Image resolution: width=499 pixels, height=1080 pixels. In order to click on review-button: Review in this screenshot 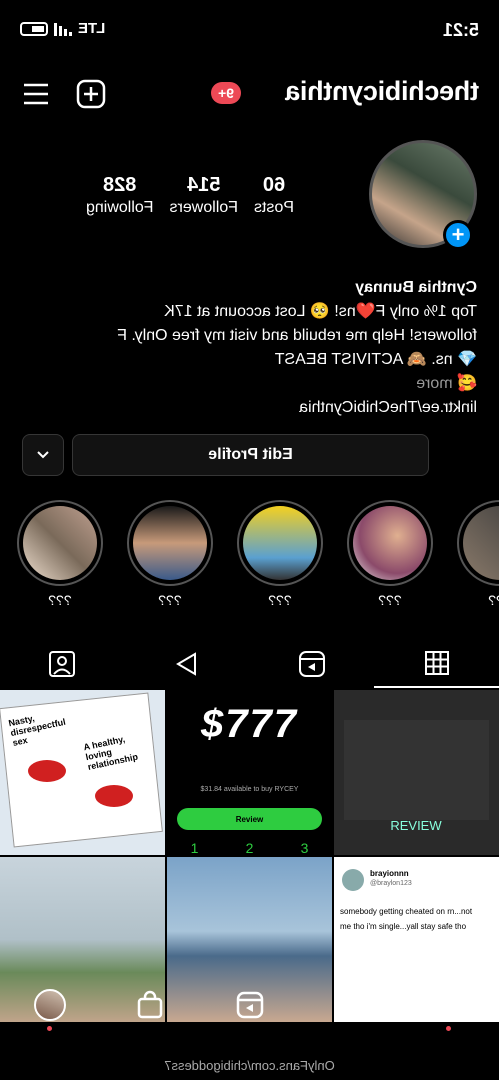, I will do `click(249, 819)`.